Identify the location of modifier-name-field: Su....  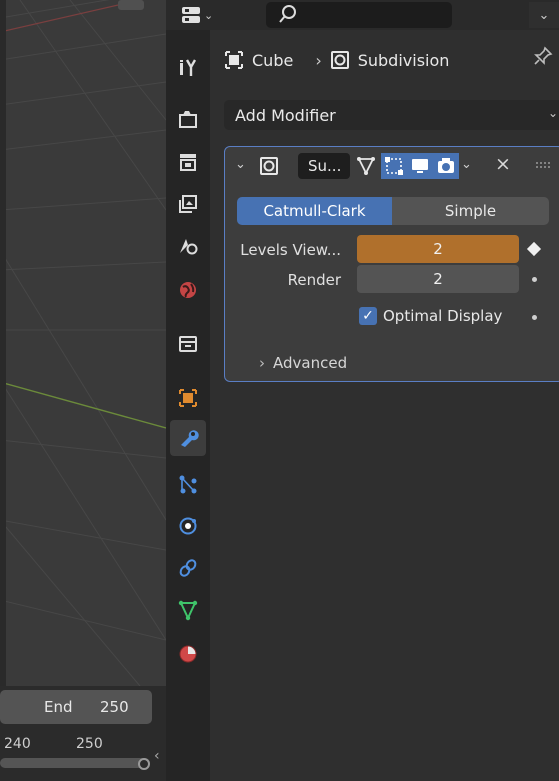
(324, 166).